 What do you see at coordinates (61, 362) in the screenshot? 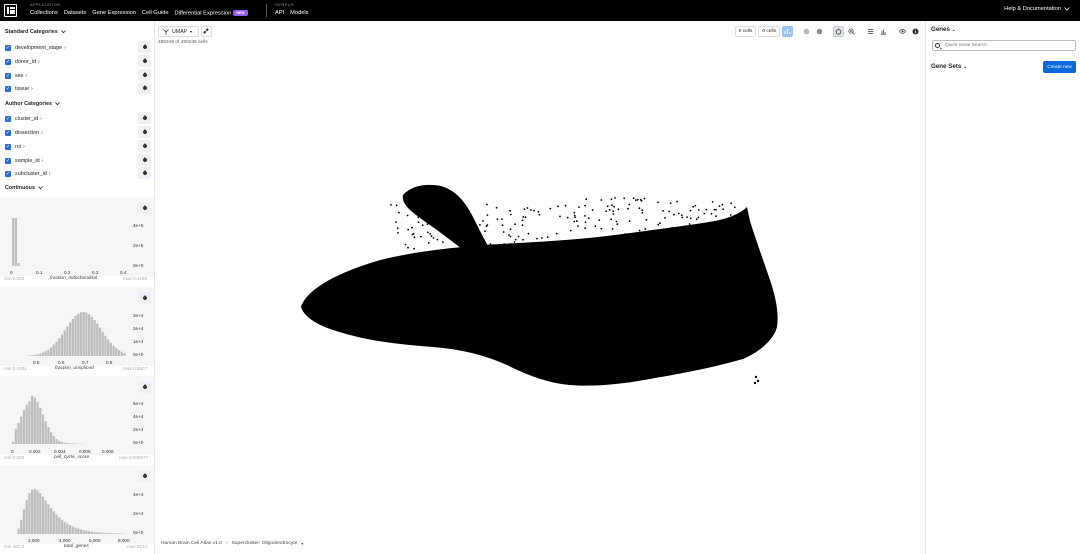
I see `x-tick: 0.6` at bounding box center [61, 362].